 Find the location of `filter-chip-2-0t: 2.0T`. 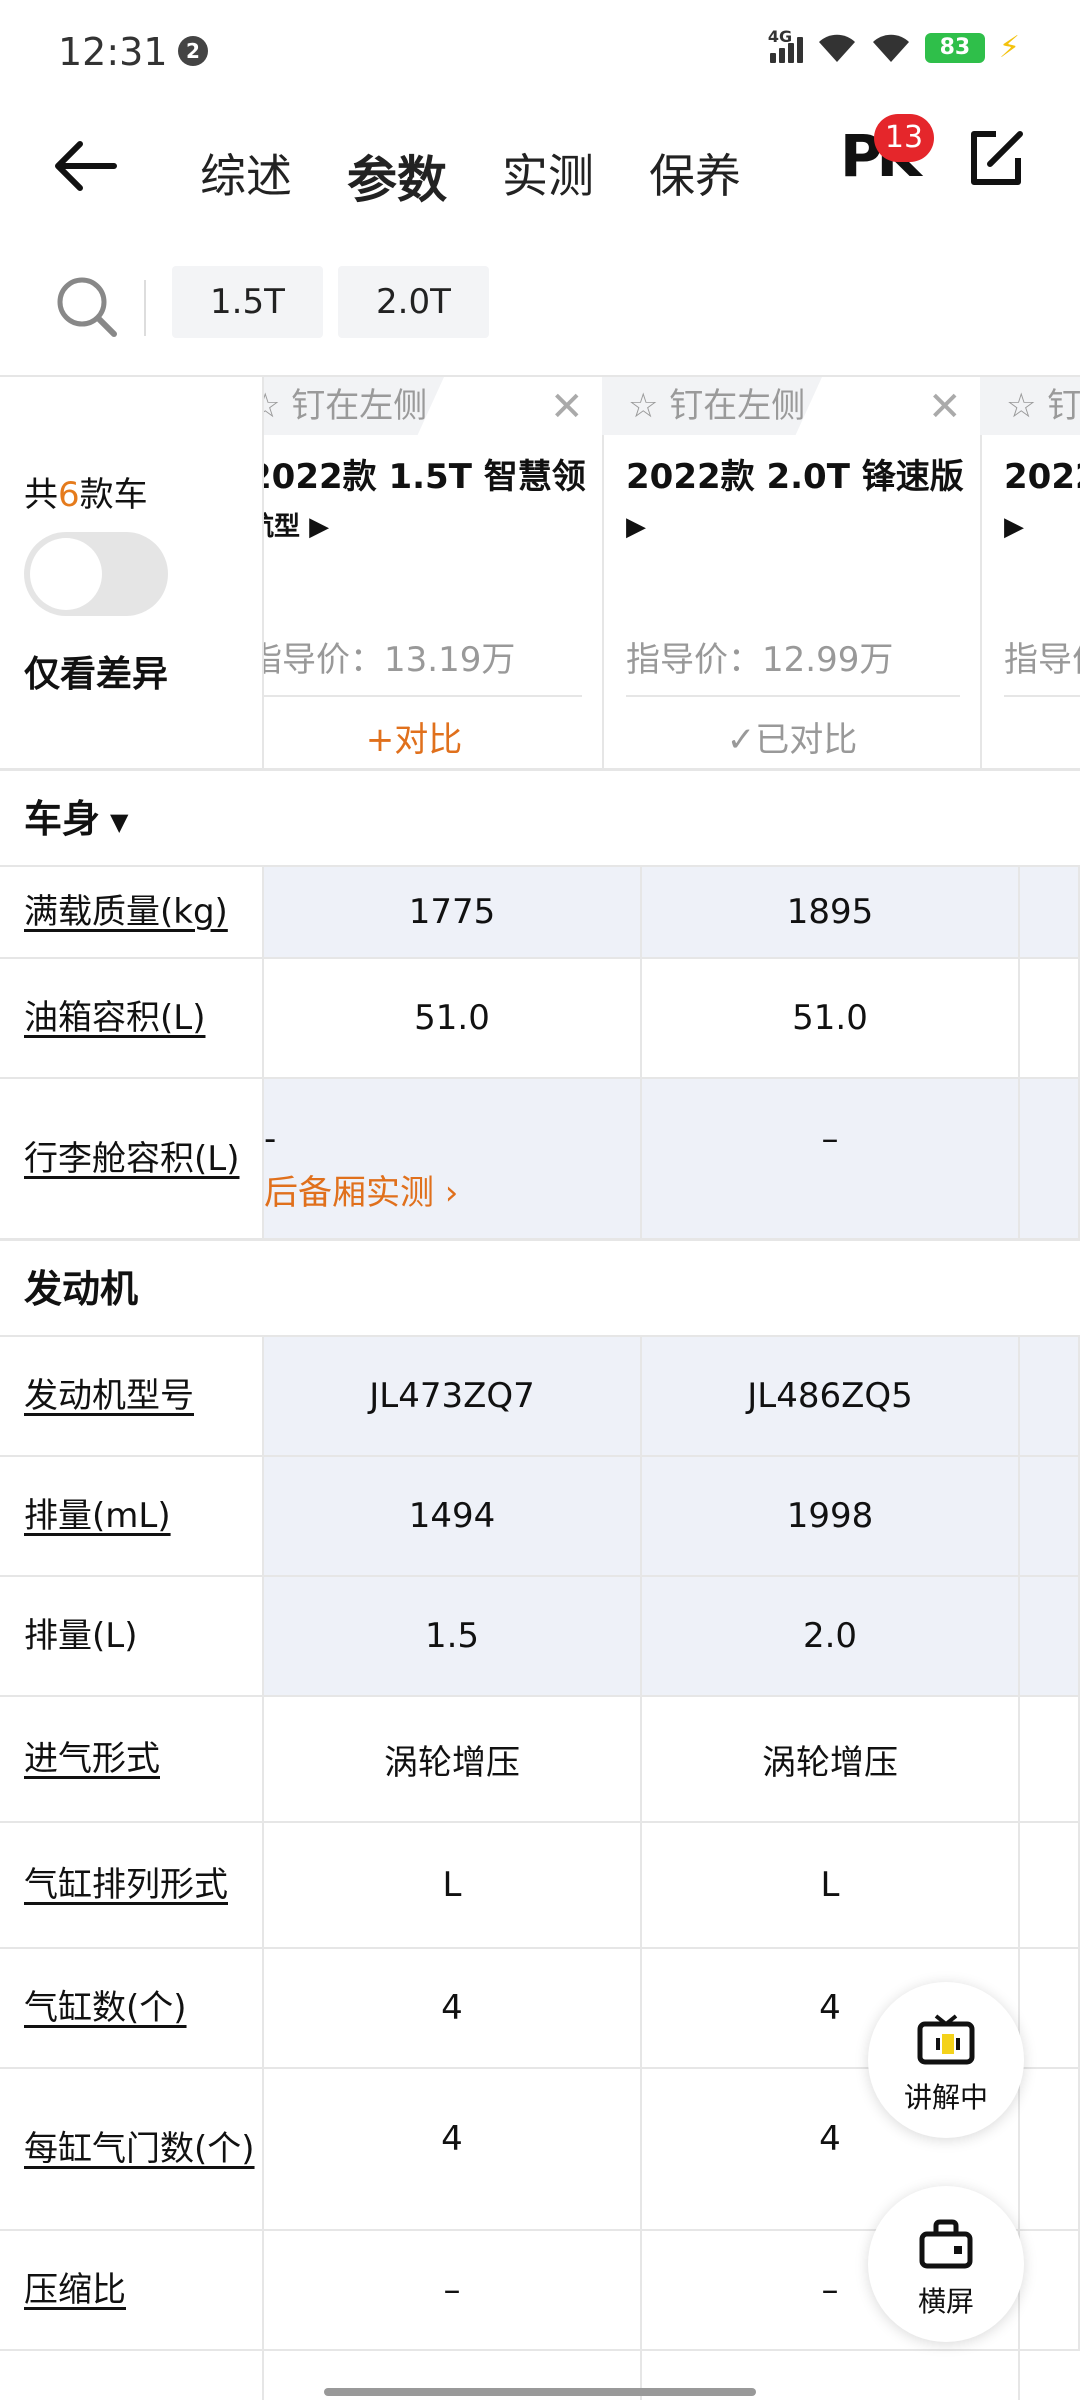

filter-chip-2-0t: 2.0T is located at coordinates (413, 302).